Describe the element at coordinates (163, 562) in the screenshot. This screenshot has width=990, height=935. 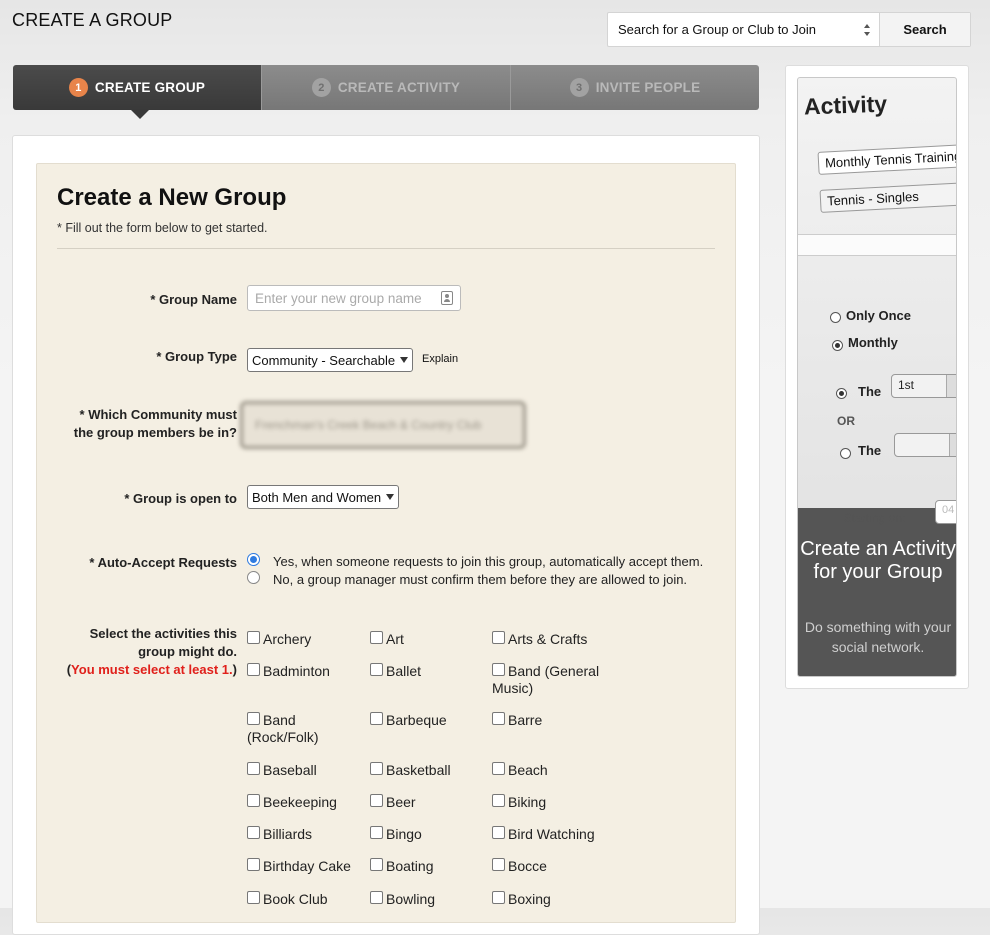
I see `auto-accept-label: * Auto-Accept Requests` at that location.